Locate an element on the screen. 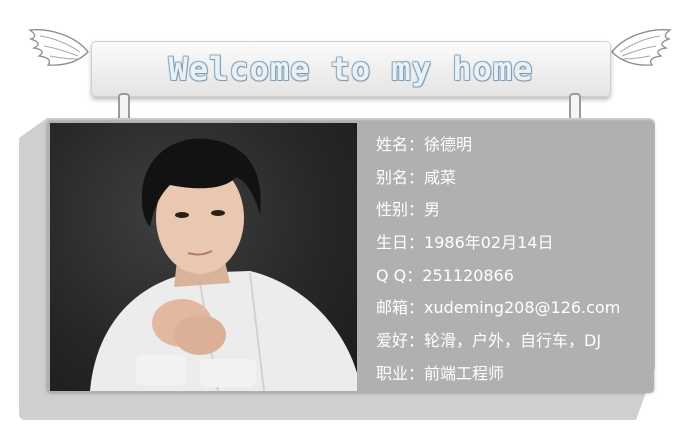 This screenshot has width=693, height=436. info-value: 251120866 is located at coordinates (468, 275).